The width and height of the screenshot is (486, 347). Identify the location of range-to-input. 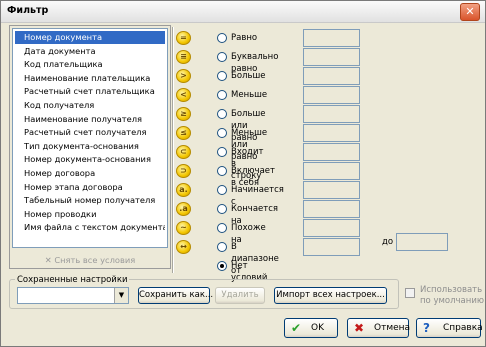
(422, 242).